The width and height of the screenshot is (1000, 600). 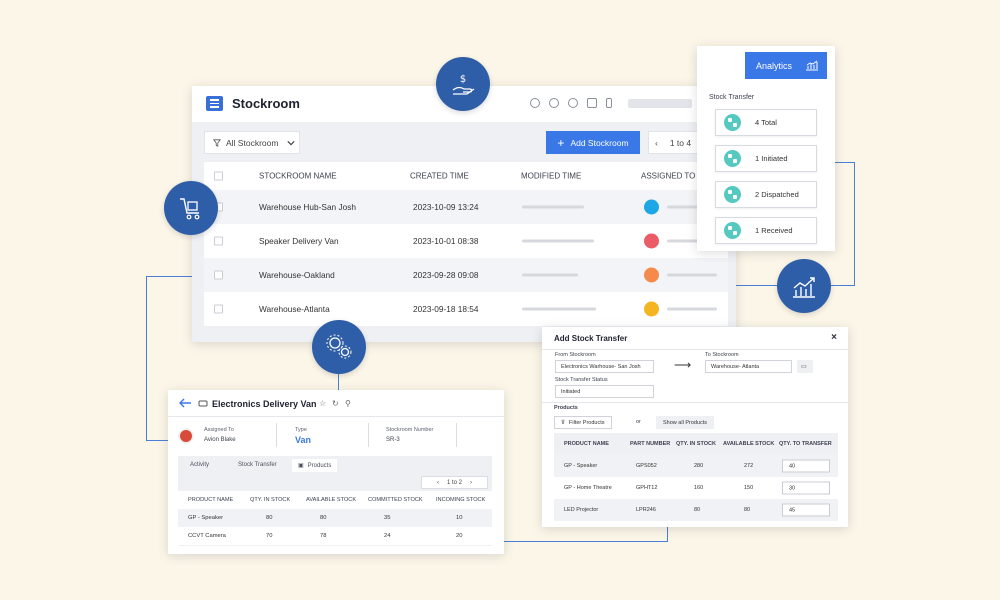 What do you see at coordinates (804, 286) in the screenshot?
I see `growth-chart-icon` at bounding box center [804, 286].